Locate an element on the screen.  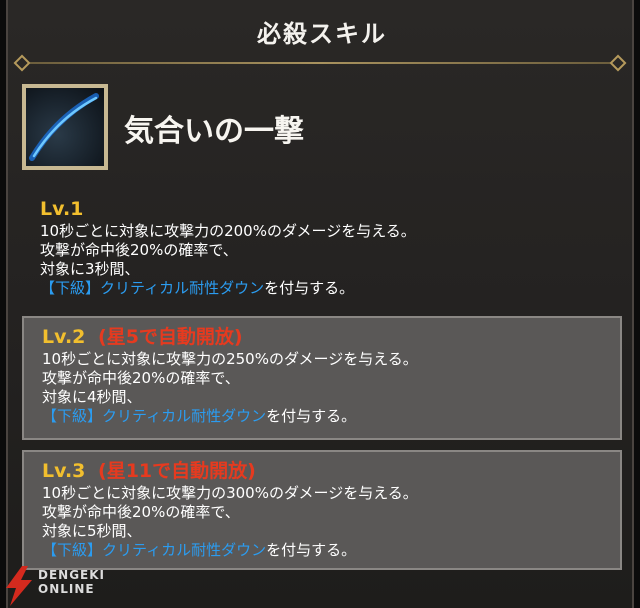
level-desc-line: 対象に3秒間、 is located at coordinates (90, 269).